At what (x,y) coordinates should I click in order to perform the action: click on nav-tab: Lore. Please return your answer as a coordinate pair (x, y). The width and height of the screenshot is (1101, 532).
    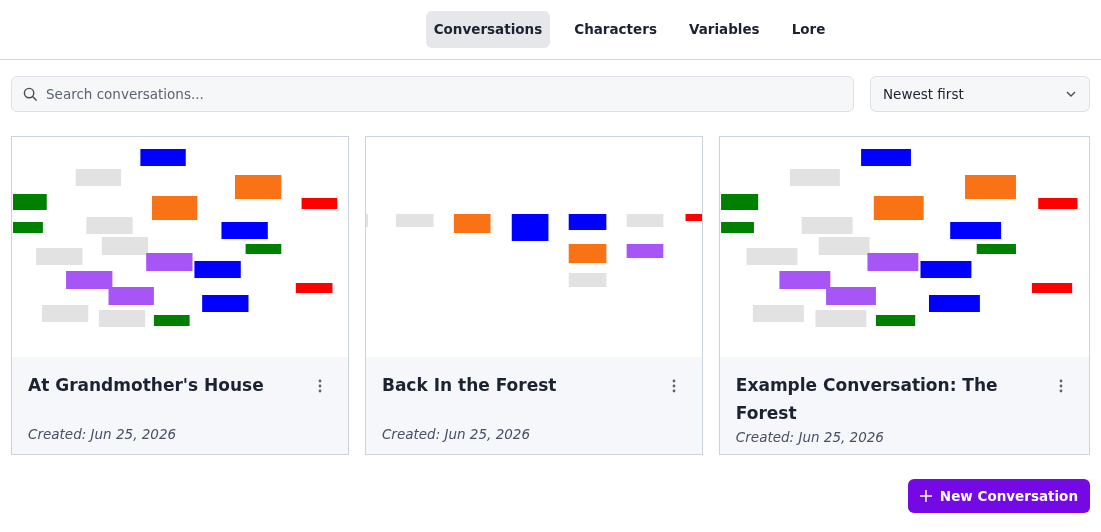
    Looking at the image, I should click on (808, 29).